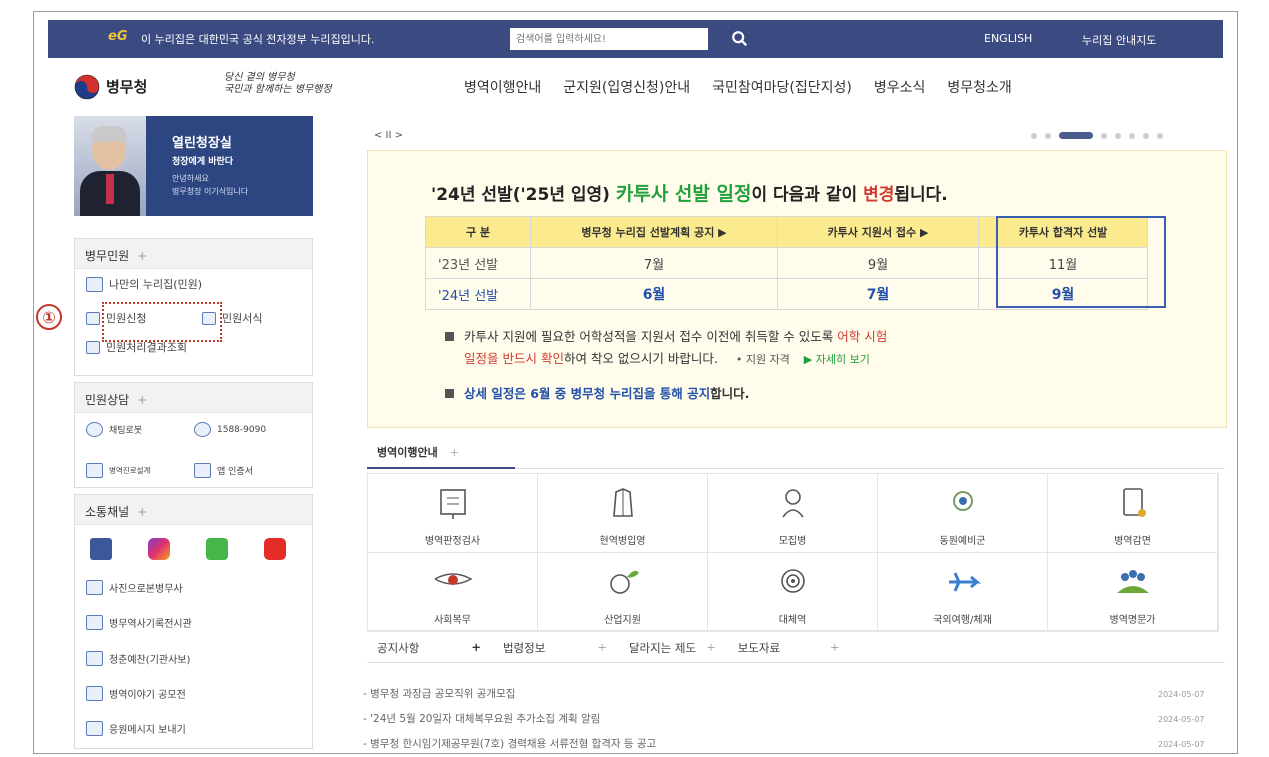 This screenshot has width=1269, height=757. I want to click on channel-link: 사진으로본병무사, so click(134, 587).